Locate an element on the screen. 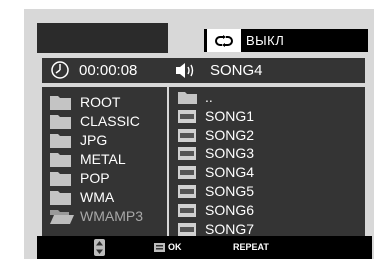 The image size is (374, 265). folder-item-wma: WMA is located at coordinates (105, 197).